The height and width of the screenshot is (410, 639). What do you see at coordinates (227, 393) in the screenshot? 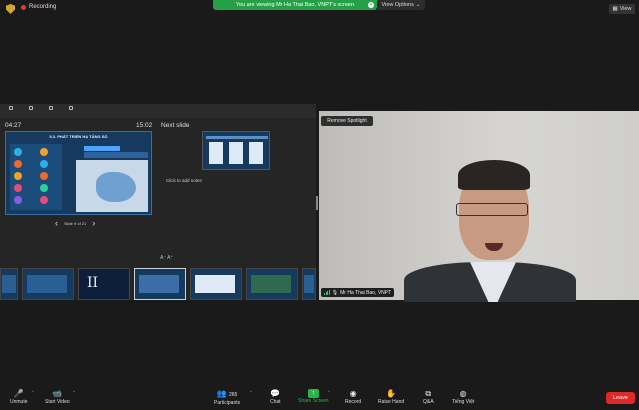
I see `participants-icon: 👥 265` at bounding box center [227, 393].